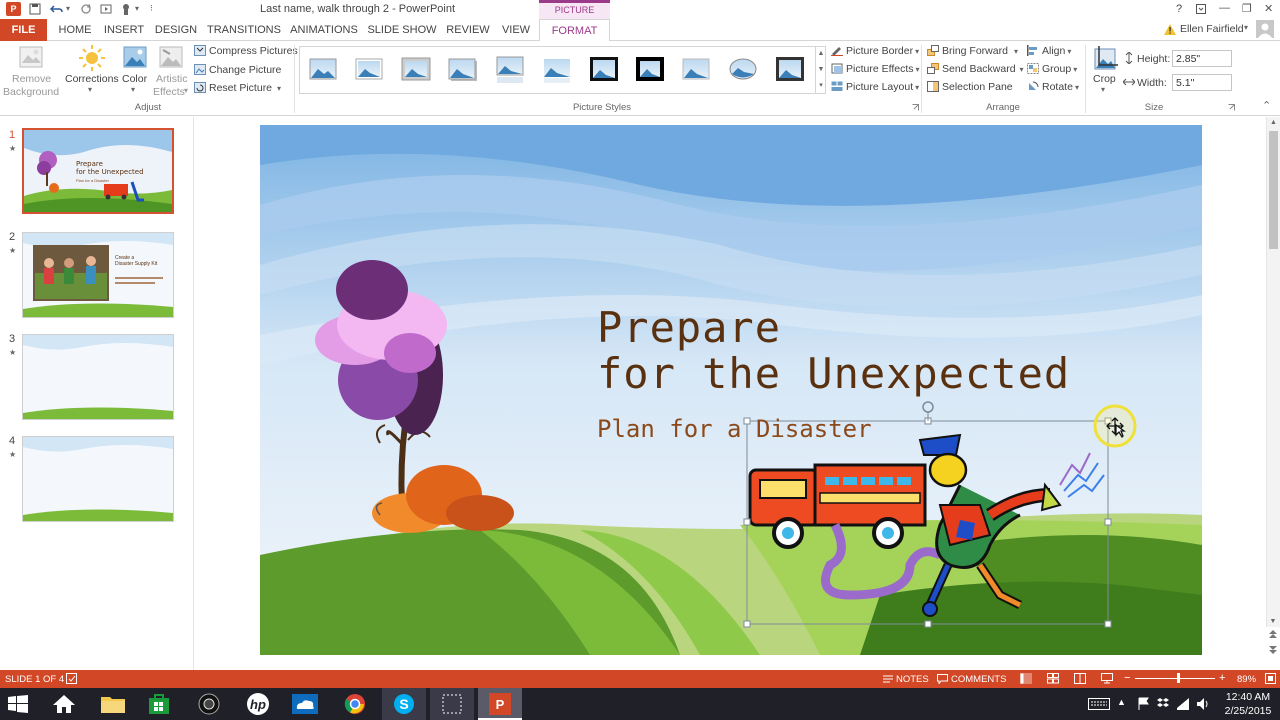  I want to click on snipping-tool-taskbar-button, so click(452, 704).